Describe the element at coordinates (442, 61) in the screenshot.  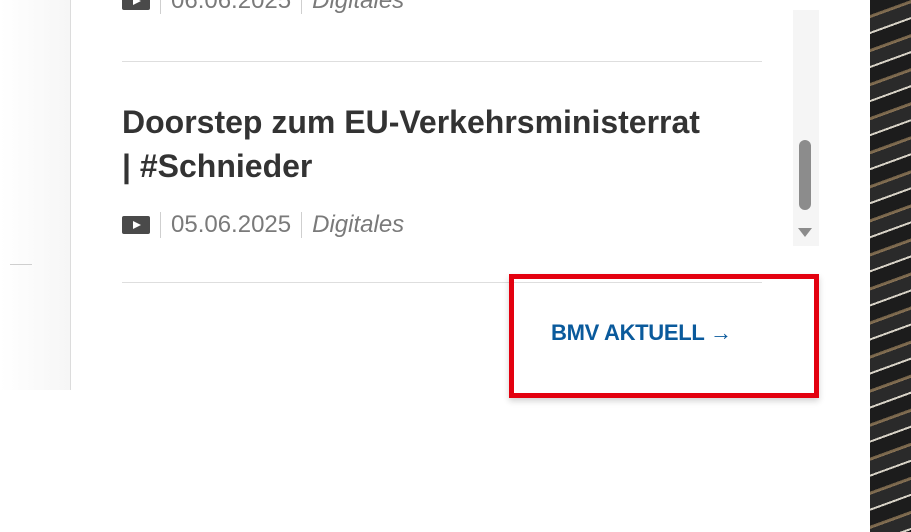
I see `item-divider` at that location.